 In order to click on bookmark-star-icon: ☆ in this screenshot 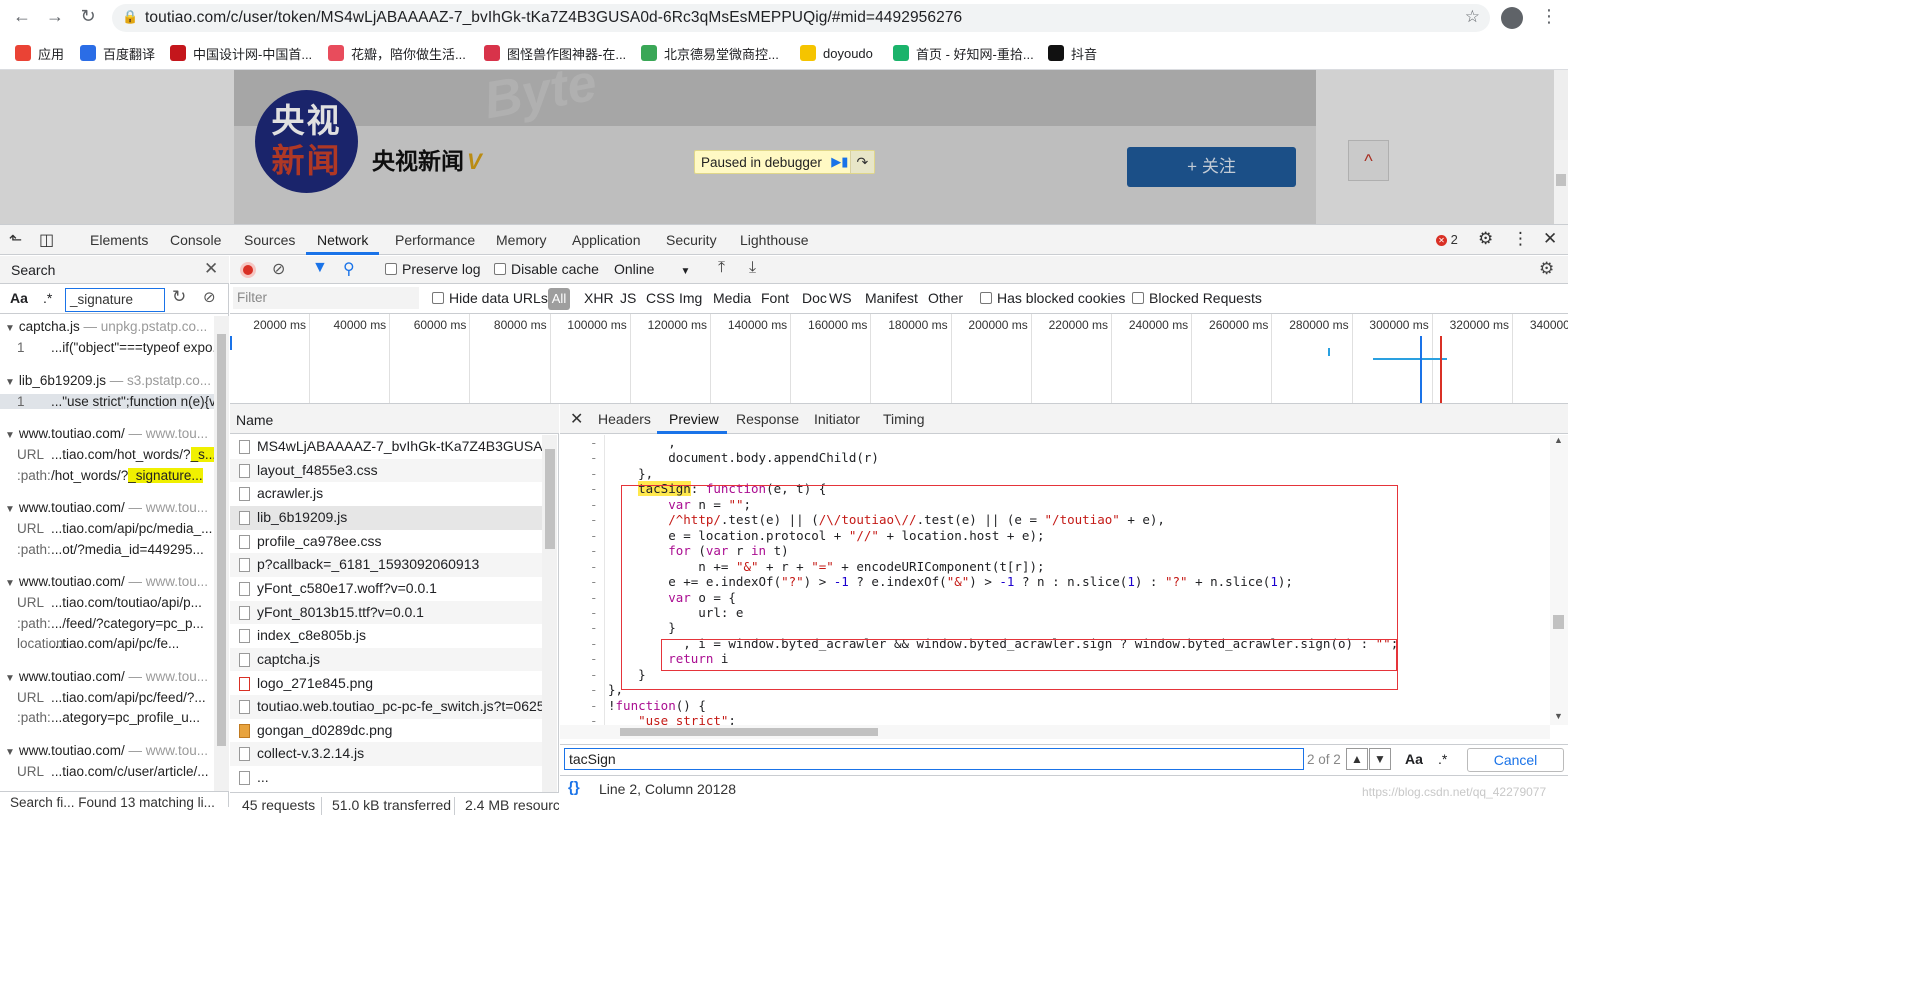, I will do `click(1472, 17)`.